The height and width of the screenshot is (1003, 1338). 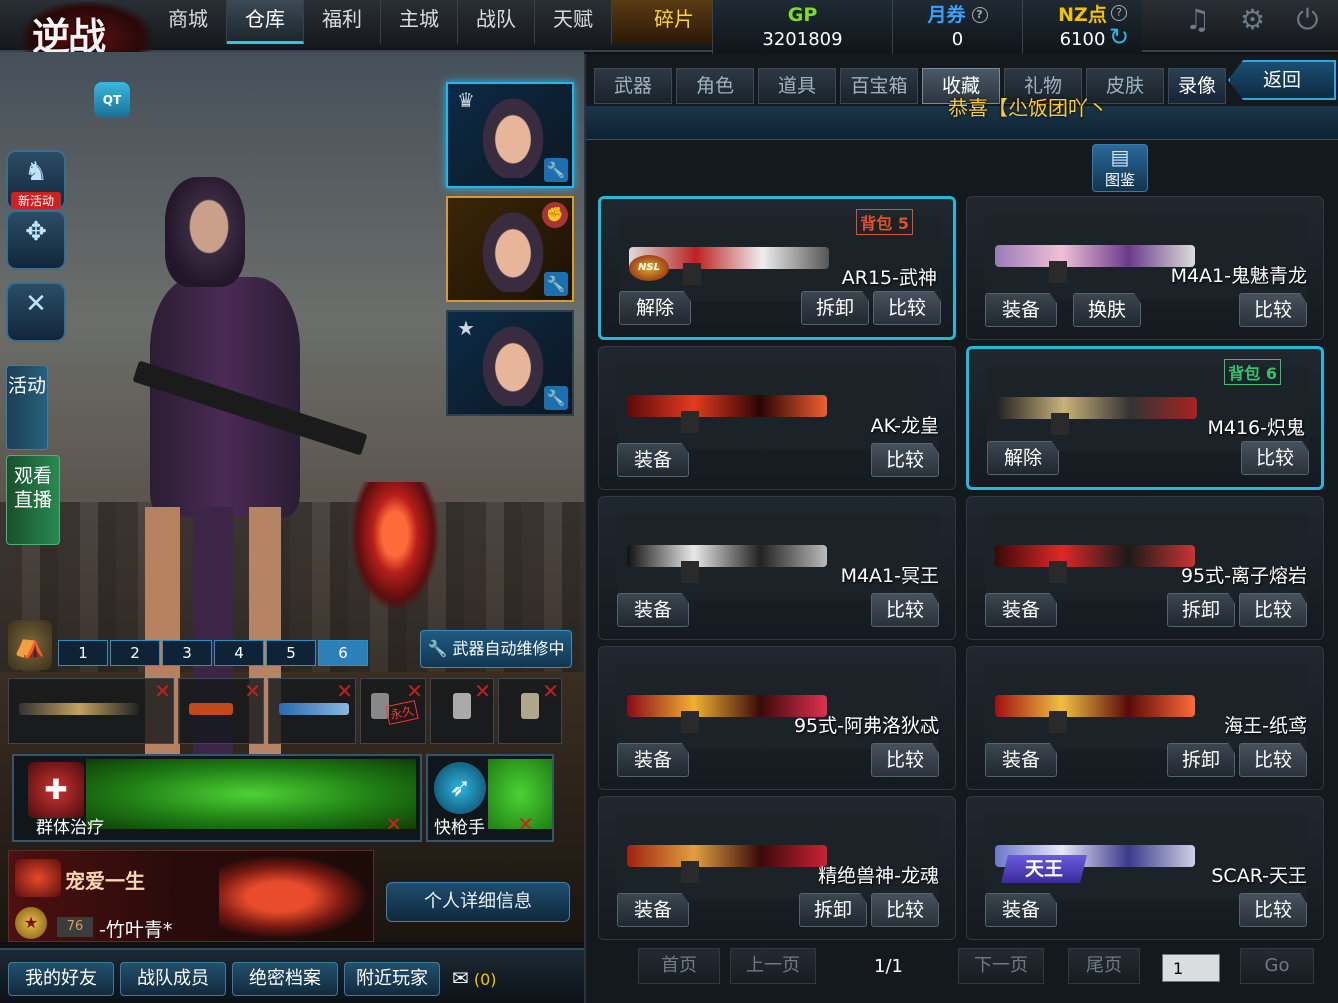 I want to click on equip-grenade: 永久 ✕, so click(x=393, y=711).